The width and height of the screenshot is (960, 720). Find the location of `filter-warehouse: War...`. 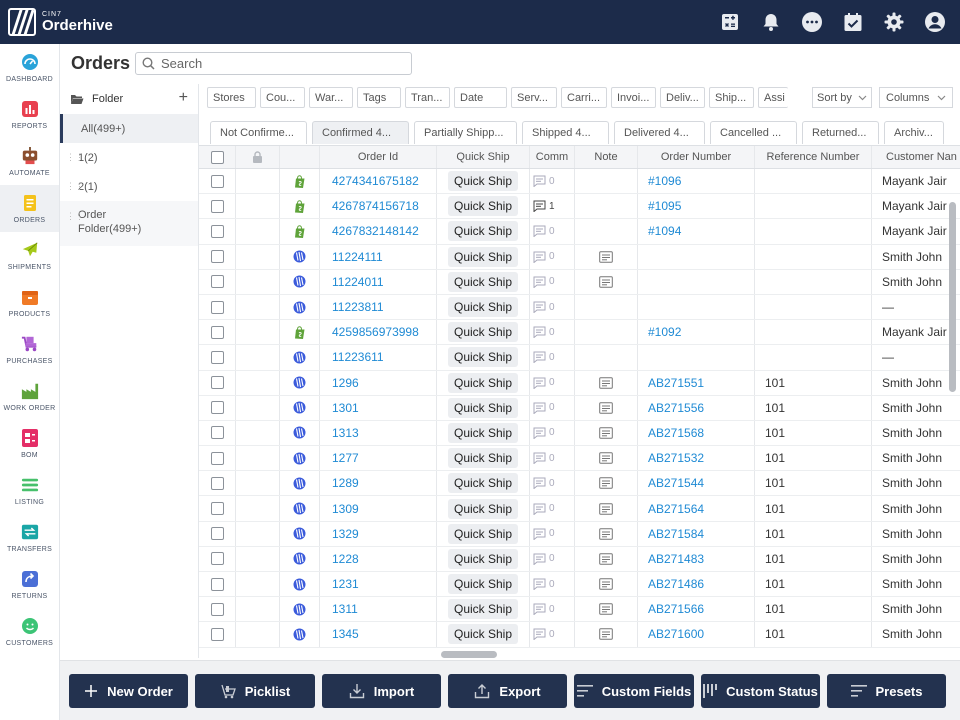

filter-warehouse: War... is located at coordinates (331, 97).